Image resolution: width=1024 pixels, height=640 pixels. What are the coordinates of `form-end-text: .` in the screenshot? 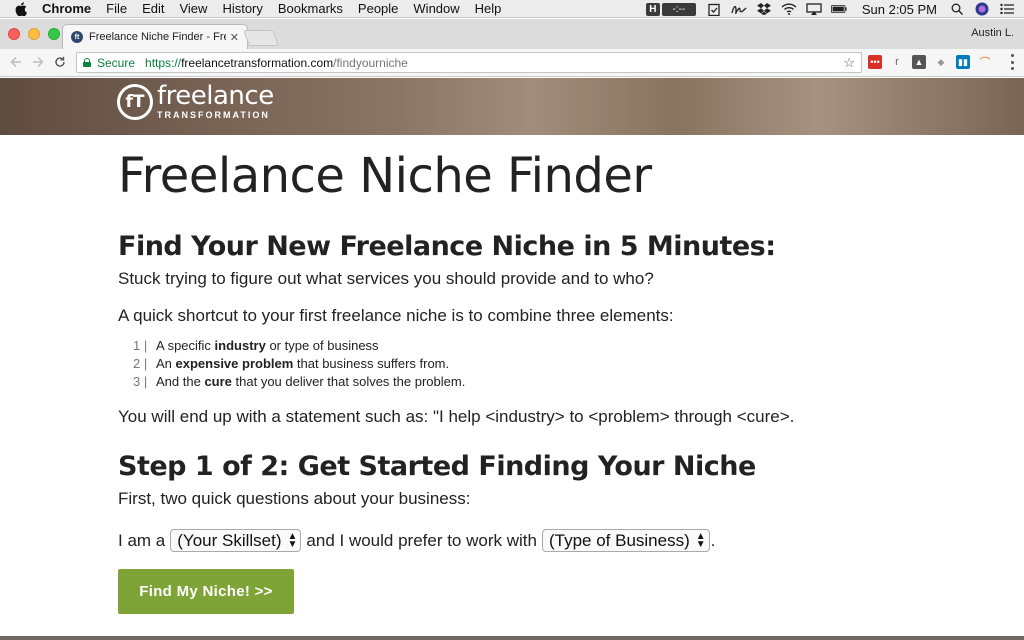 It's located at (713, 540).